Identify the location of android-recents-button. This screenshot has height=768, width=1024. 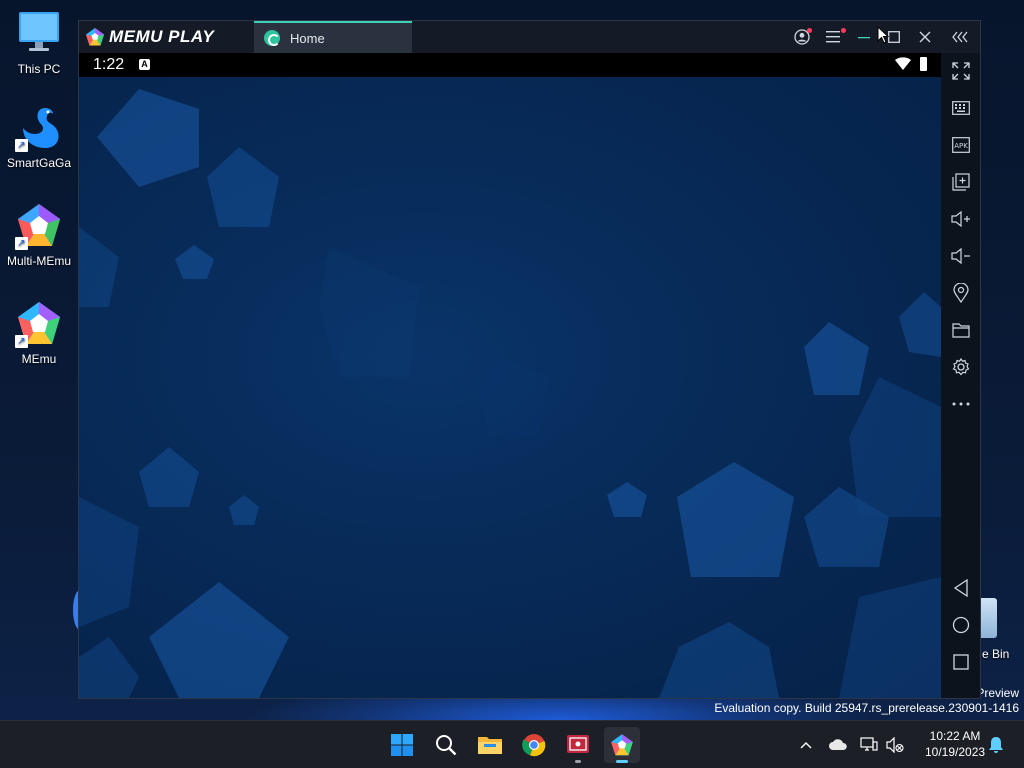
(961, 662).